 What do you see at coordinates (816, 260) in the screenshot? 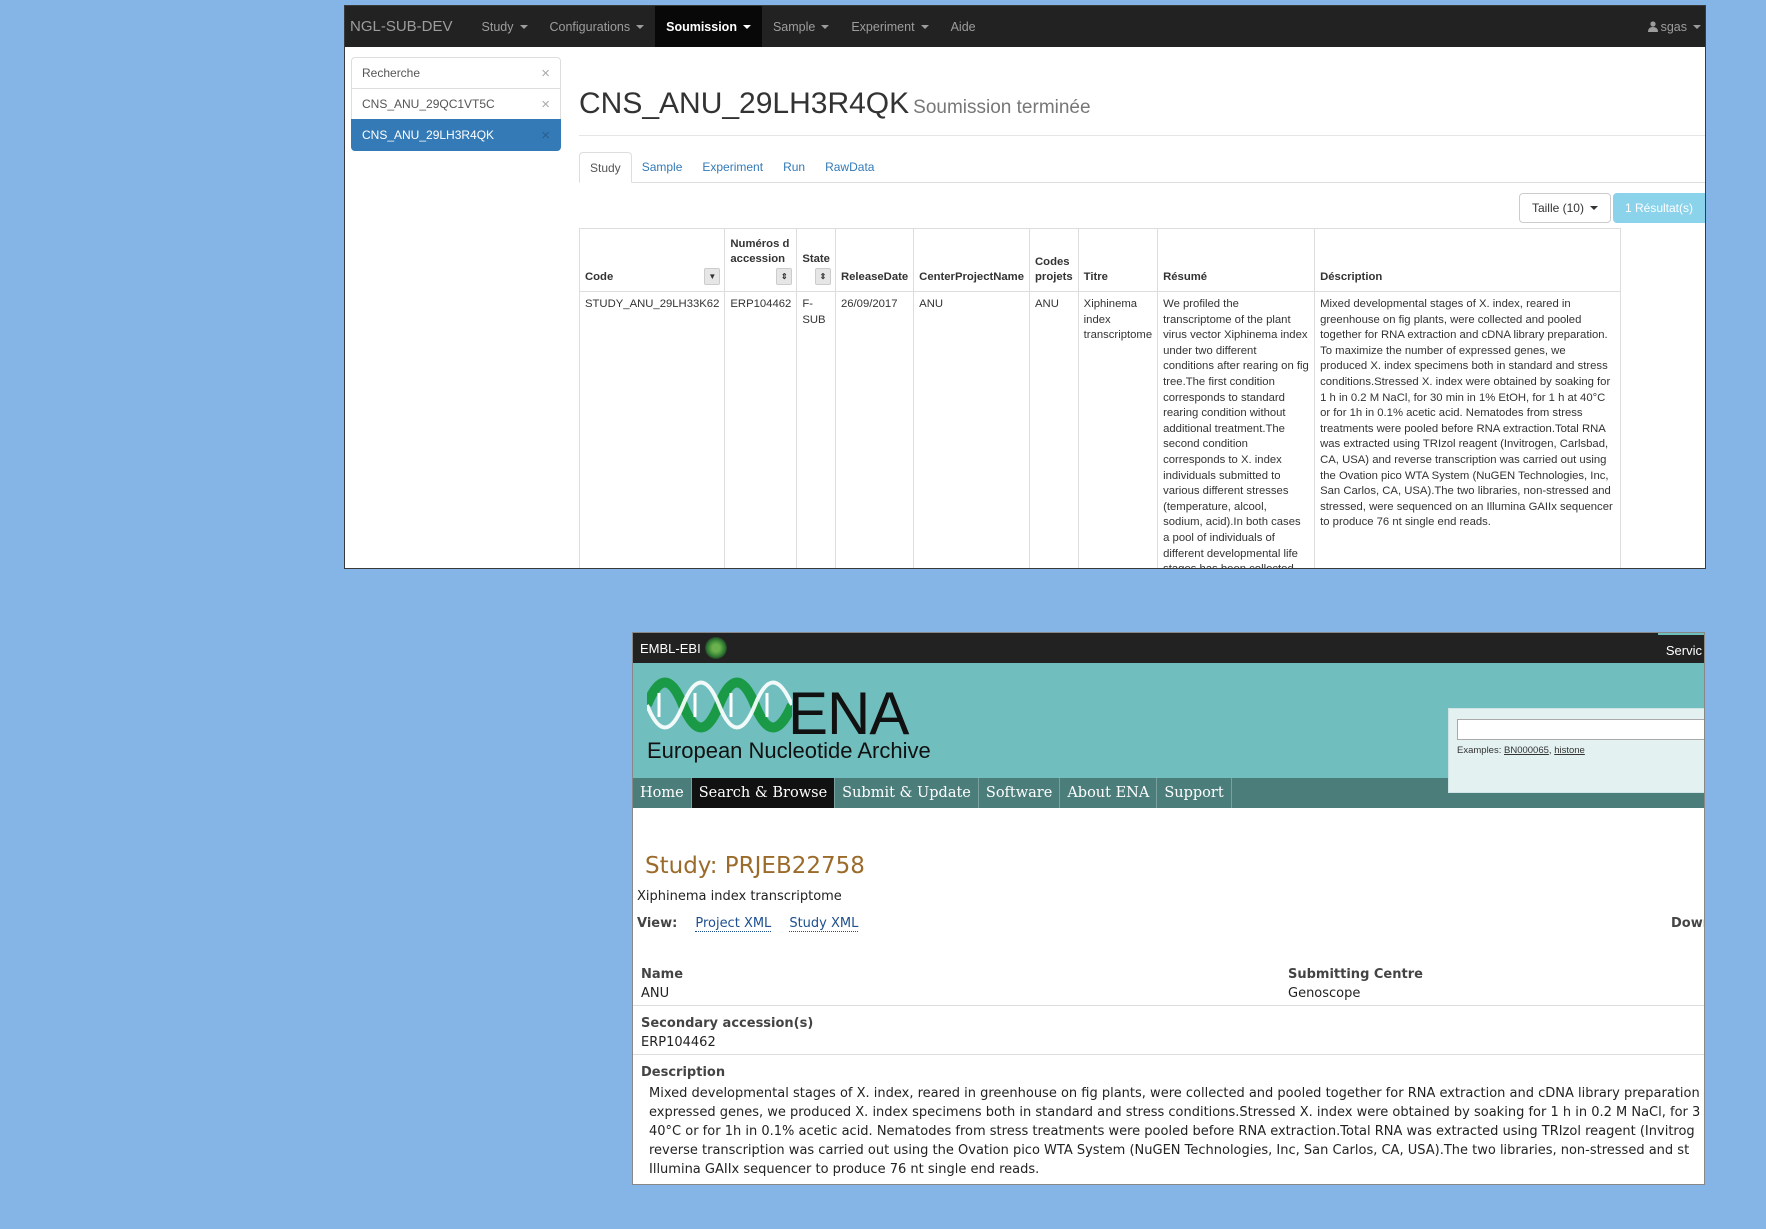
I see `column-header-state: State ⇕` at bounding box center [816, 260].